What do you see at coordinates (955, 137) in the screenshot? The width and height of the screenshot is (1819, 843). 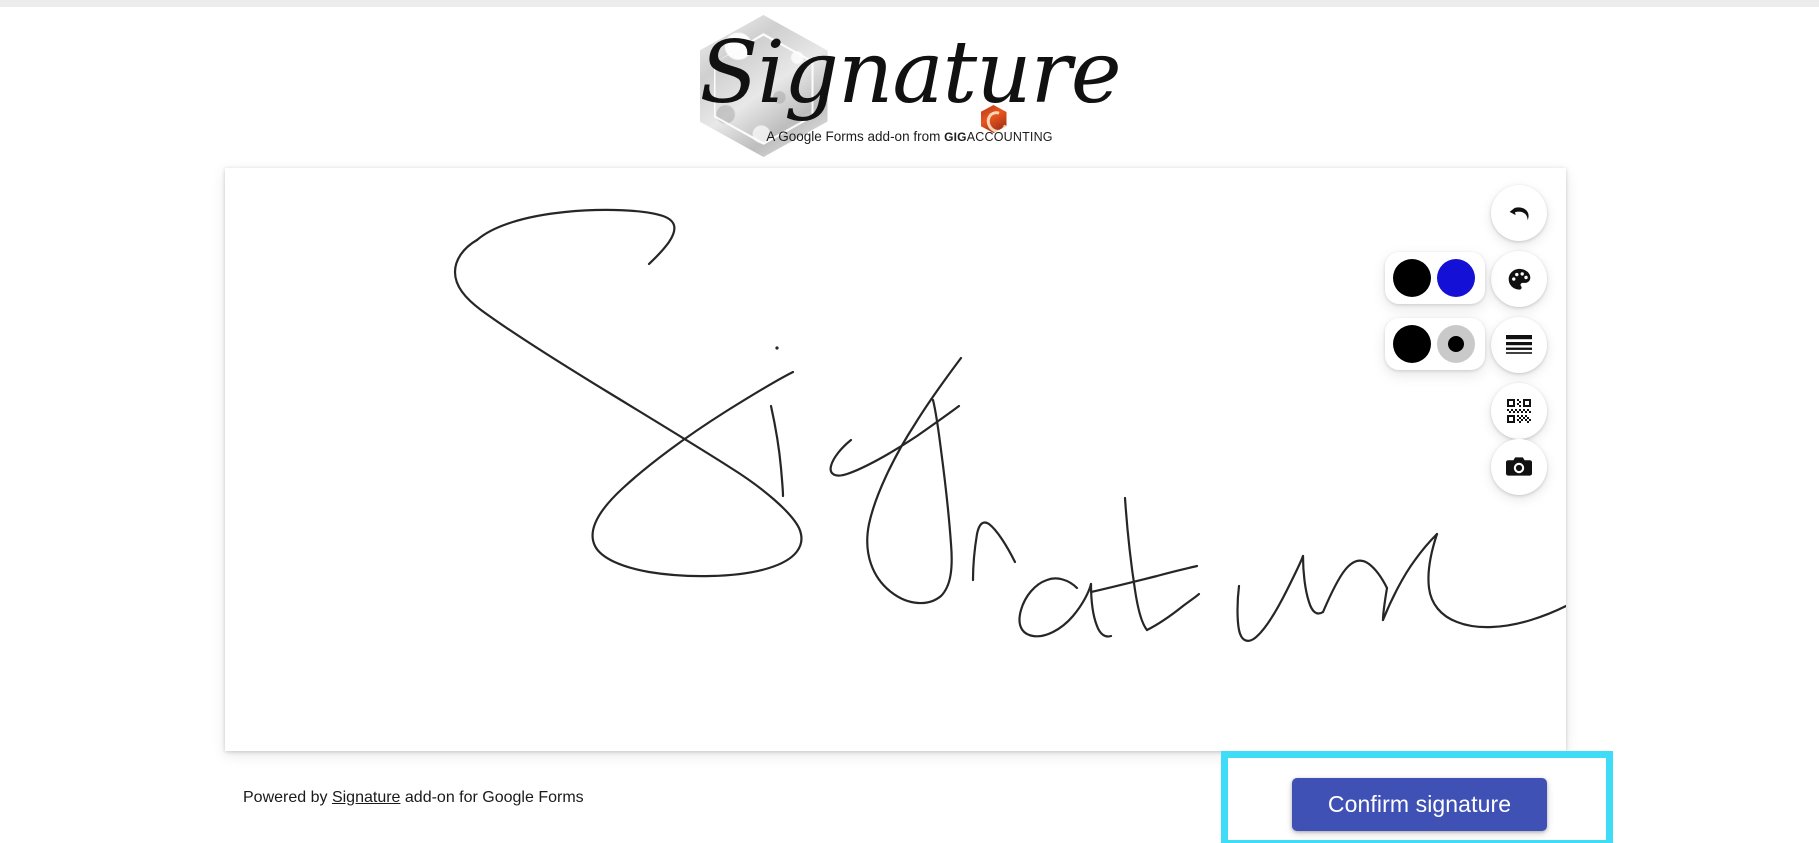 I see `tagline-brand-gig: GIG` at bounding box center [955, 137].